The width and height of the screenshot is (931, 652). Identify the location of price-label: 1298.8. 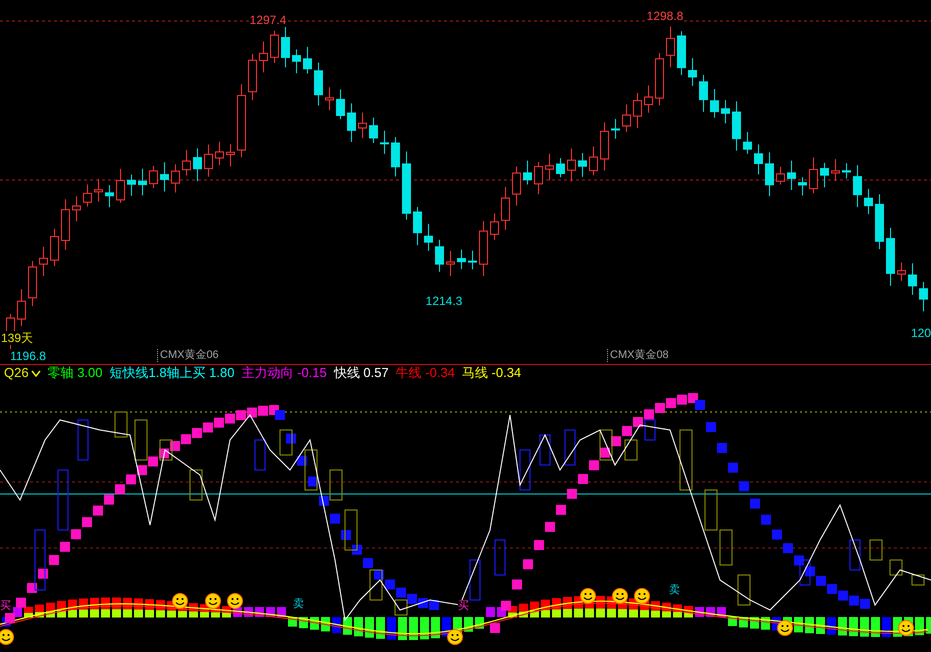
(665, 16).